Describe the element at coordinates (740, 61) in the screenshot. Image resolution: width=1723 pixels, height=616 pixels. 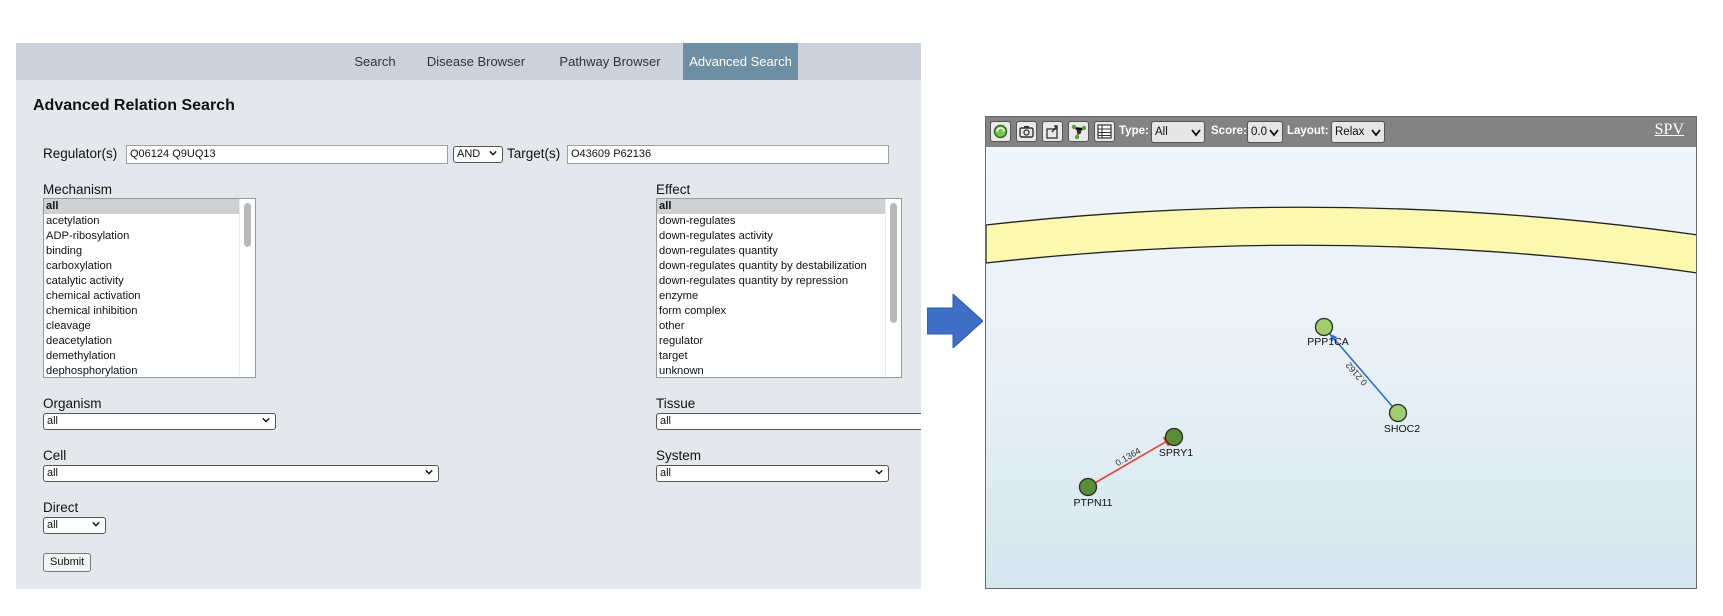
I see `tab-advanced-search: Advanced Search` at that location.